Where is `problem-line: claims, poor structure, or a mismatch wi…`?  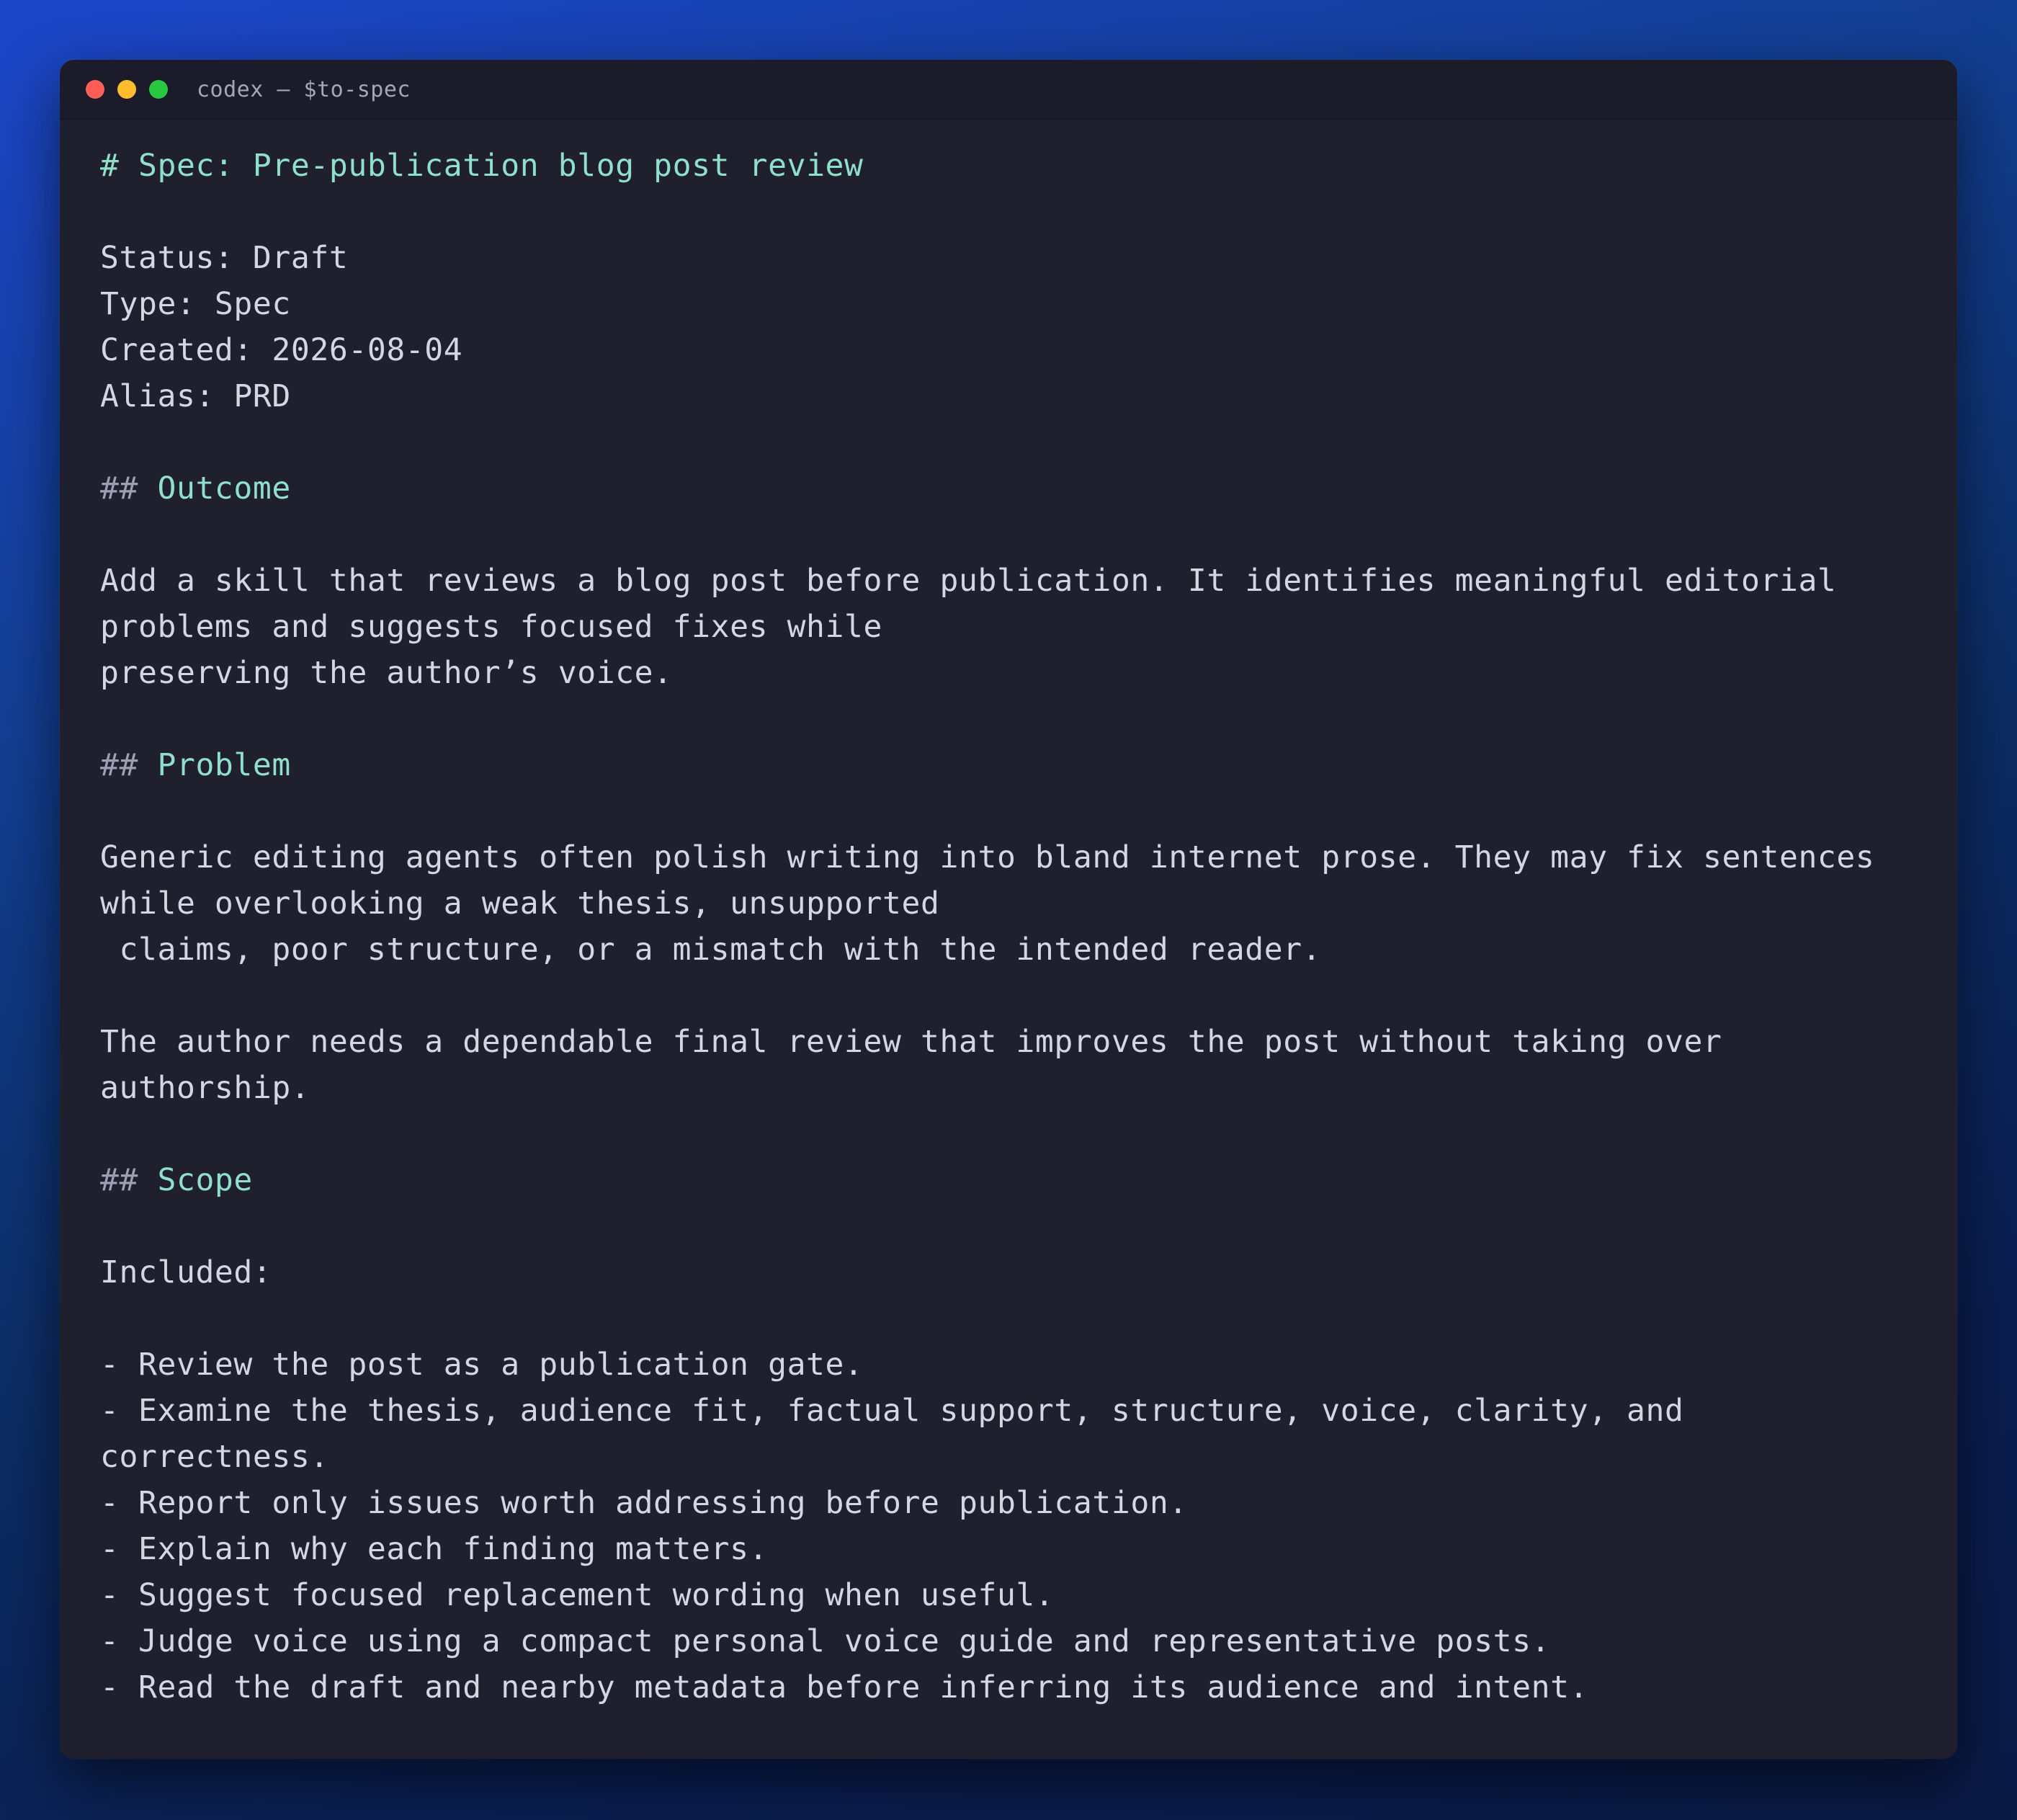 problem-line: claims, poor structure, or a mismatch wi… is located at coordinates (711, 950).